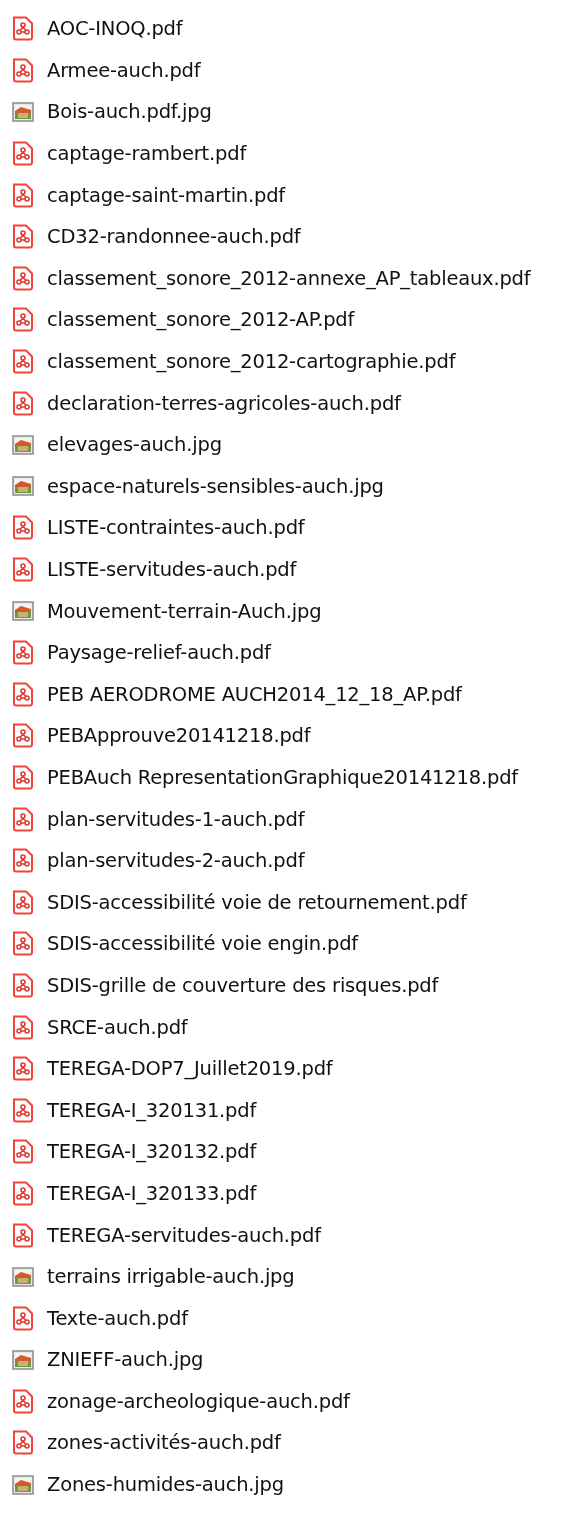 The height and width of the screenshot is (1514, 573). Describe the element at coordinates (152, 1110) in the screenshot. I see `file-name: TEREGA-I_320131.pdf` at that location.